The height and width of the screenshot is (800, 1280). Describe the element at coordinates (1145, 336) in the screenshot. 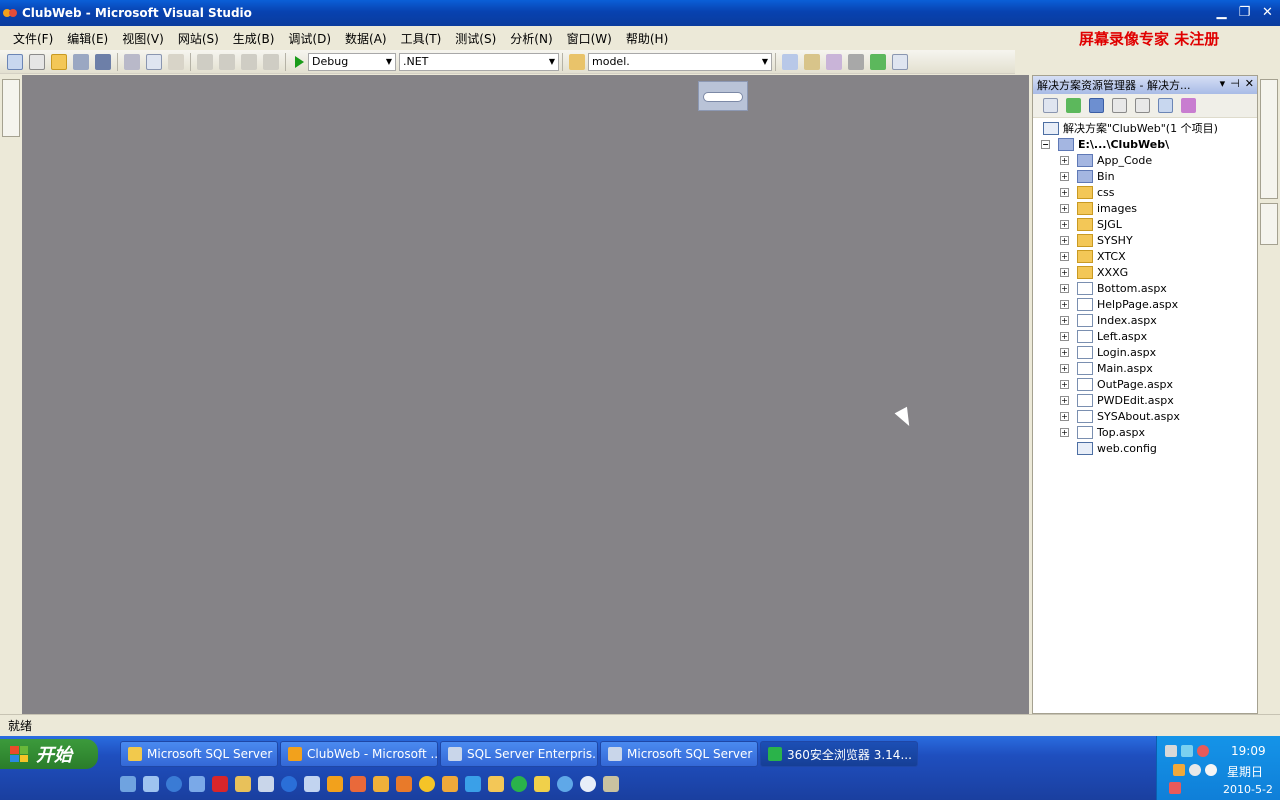

I see `tree-item: + Left.aspx` at that location.